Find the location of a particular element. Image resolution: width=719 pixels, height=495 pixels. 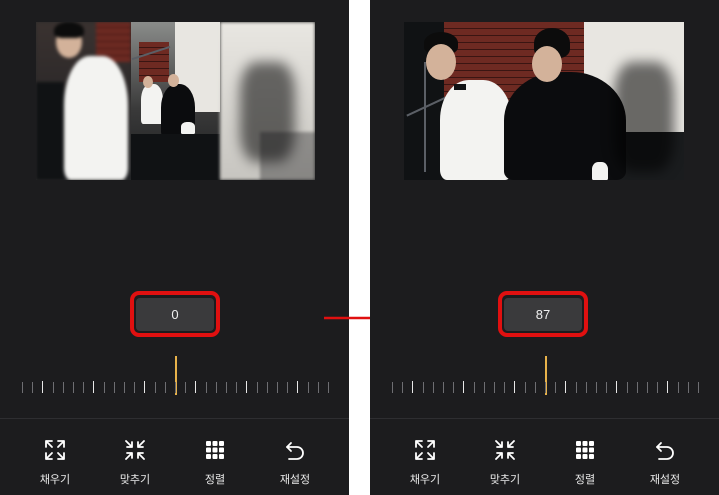

photo-segment-right is located at coordinates (267, 101).